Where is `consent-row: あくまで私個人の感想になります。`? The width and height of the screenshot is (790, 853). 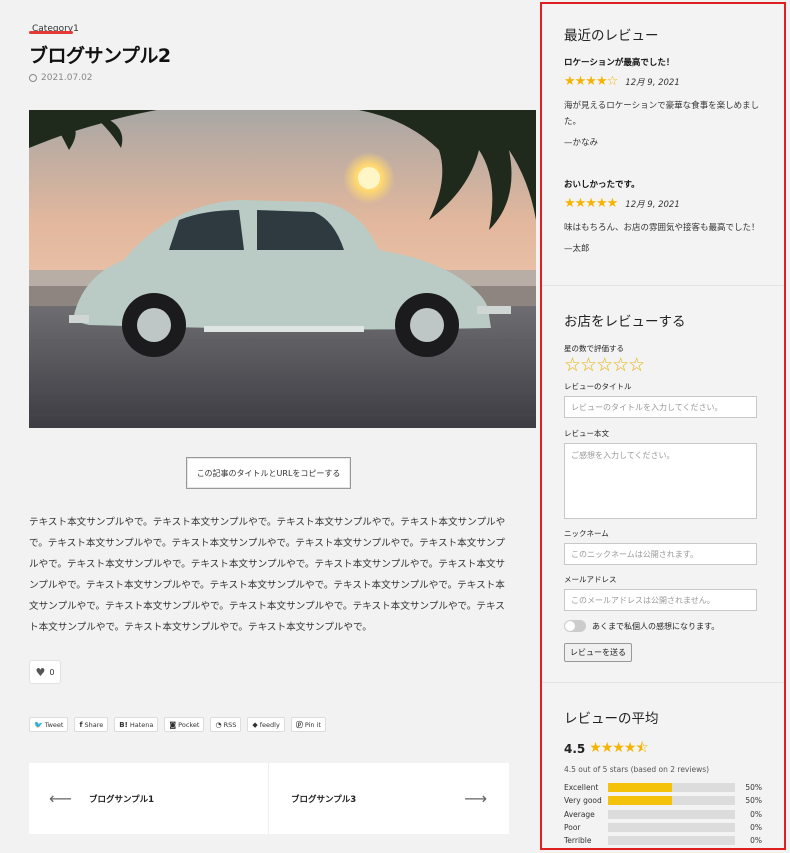 consent-row: あくまで私個人の感想になります。 is located at coordinates (663, 626).